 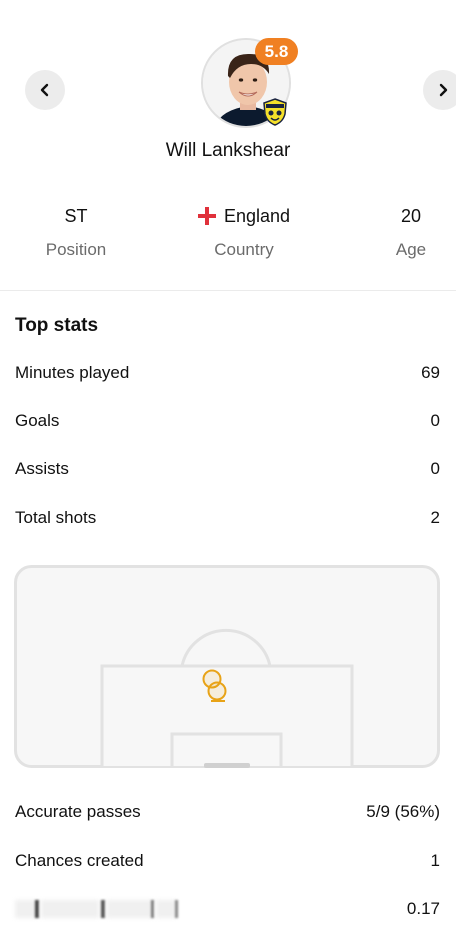 I want to click on stat-row: Minutes played 69, so click(x=227, y=373).